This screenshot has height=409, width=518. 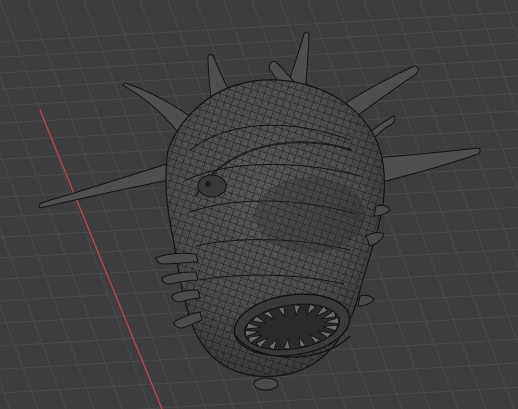 I want to click on mesh-eye, so click(x=212, y=186).